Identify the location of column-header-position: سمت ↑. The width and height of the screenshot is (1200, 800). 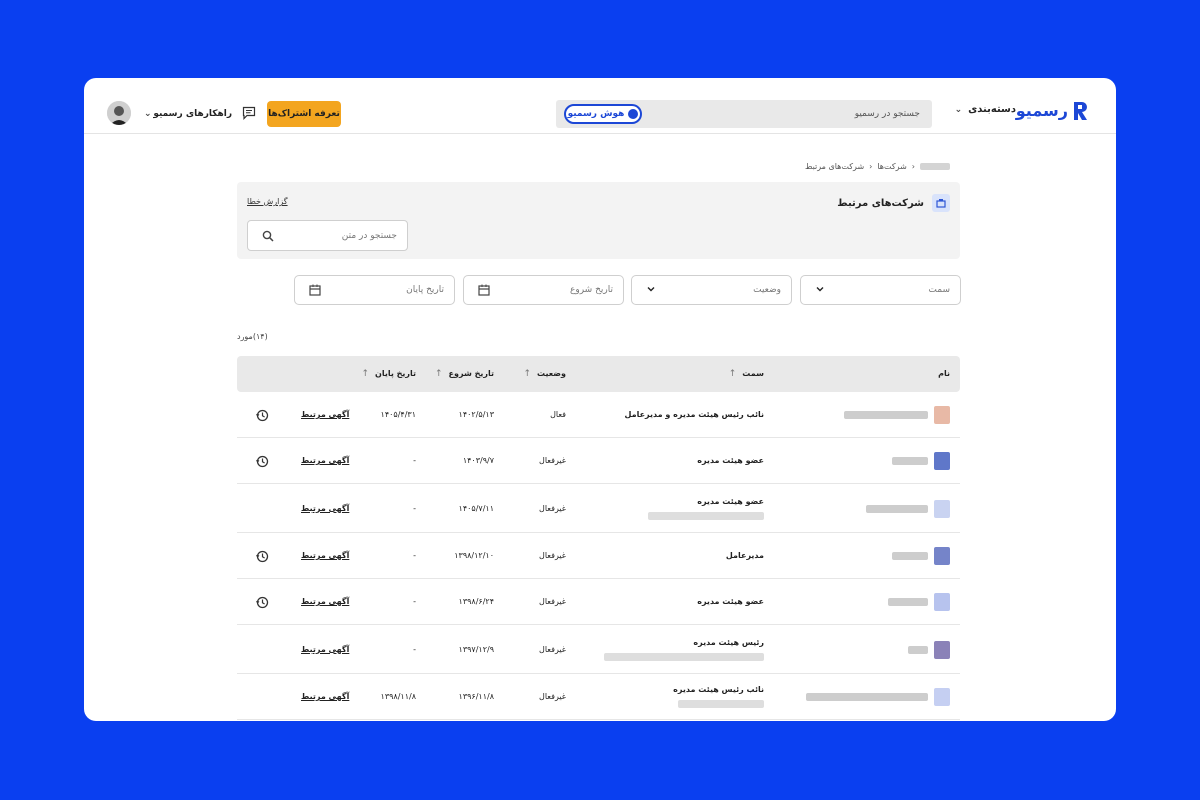
(746, 374).